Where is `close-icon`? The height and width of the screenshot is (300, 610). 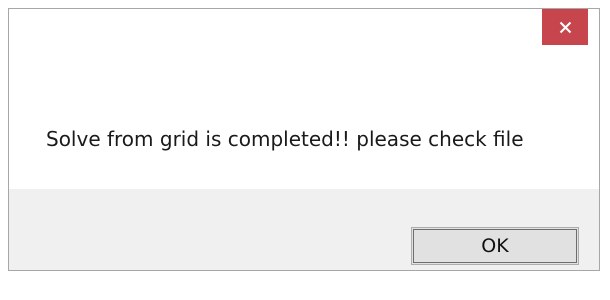
close-icon is located at coordinates (565, 27).